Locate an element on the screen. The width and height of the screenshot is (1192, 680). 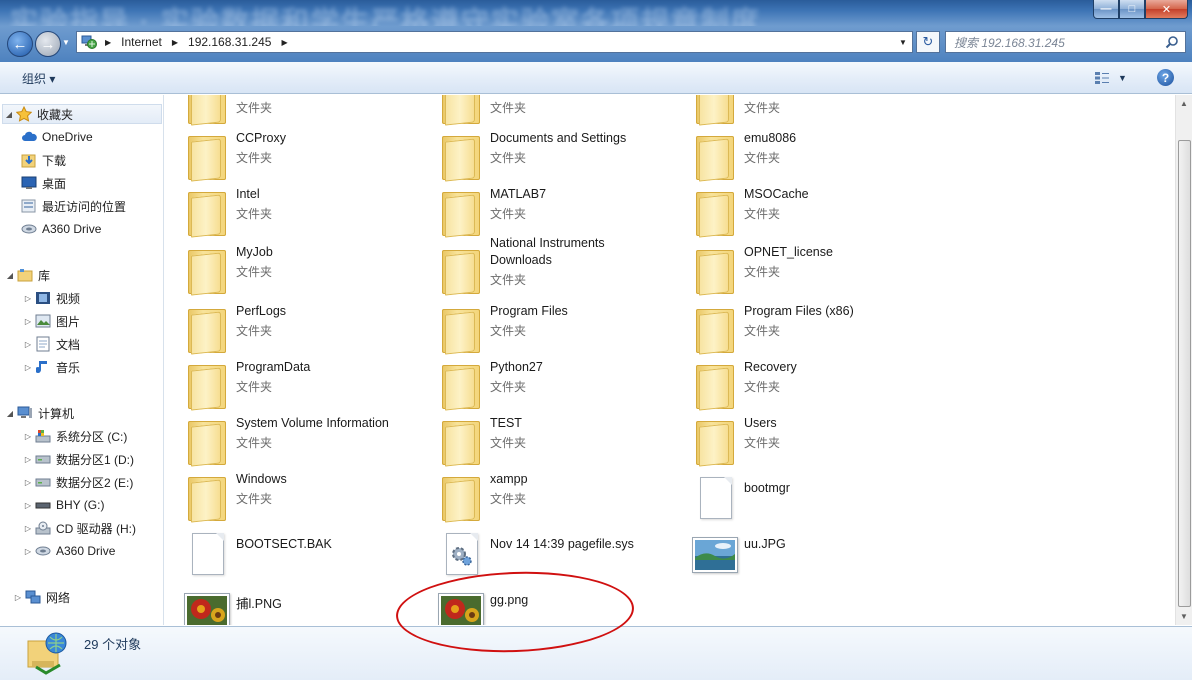
nav-item-recent-places: 最近访问的位置 is located at coordinates (73, 206).